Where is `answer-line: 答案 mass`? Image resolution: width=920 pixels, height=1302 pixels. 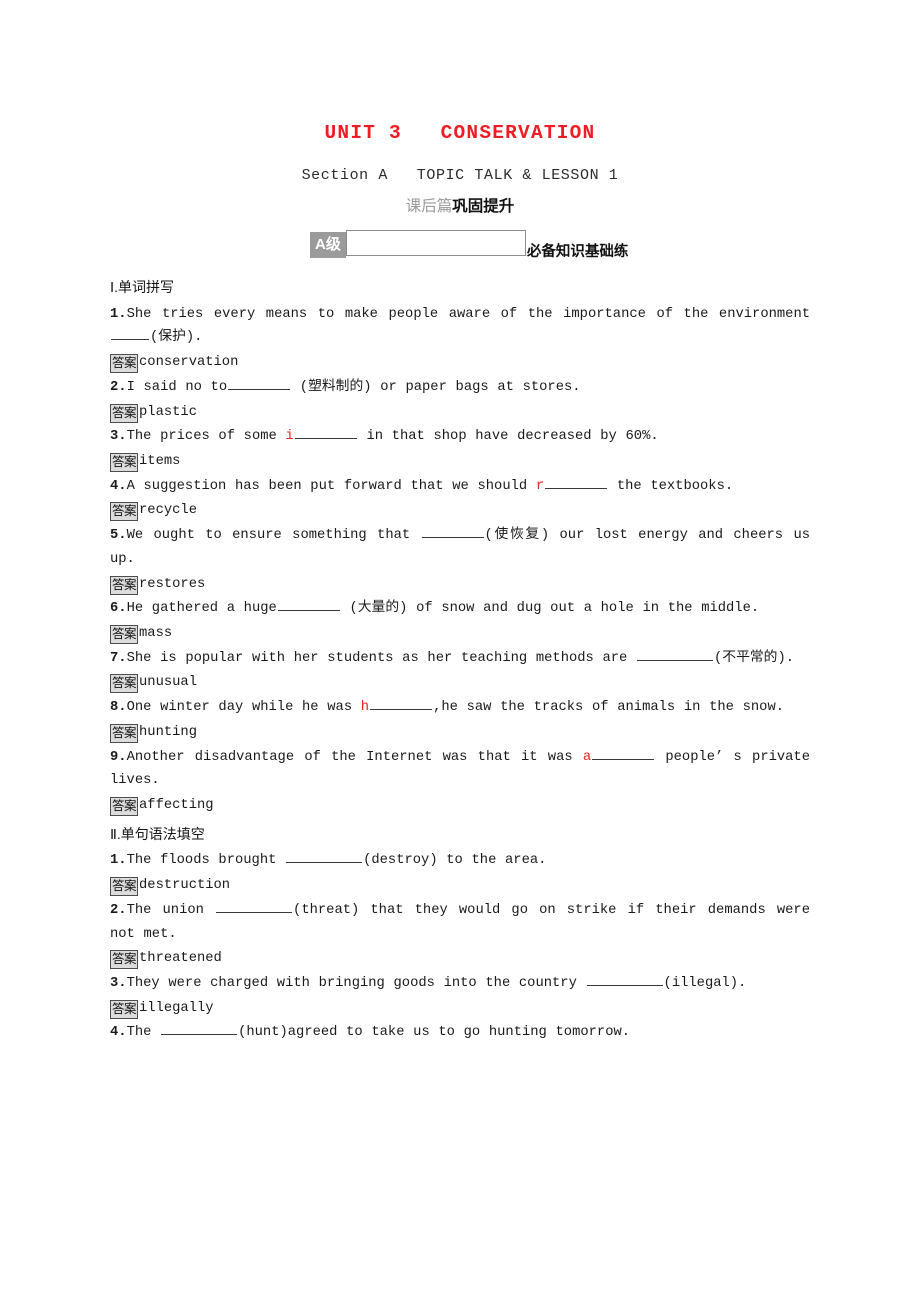
answer-line: 答案 mass is located at coordinates (460, 634).